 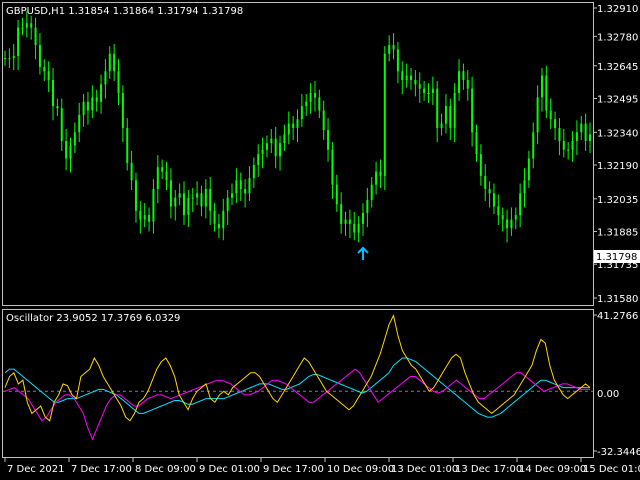 What do you see at coordinates (618, 452) in the screenshot?
I see `osc-tick-bottom: -32.3446` at bounding box center [618, 452].